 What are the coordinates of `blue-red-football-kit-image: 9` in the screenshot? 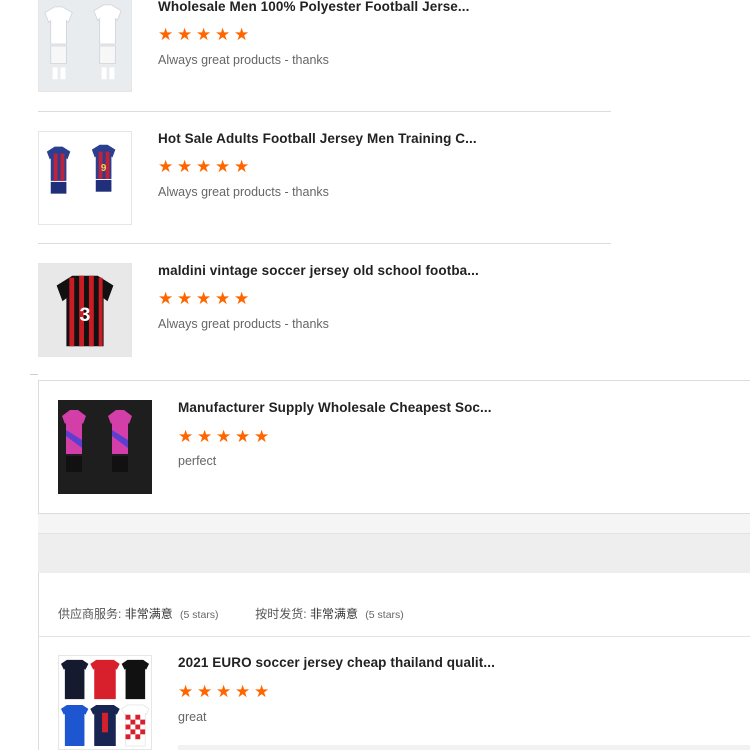 It's located at (85, 178).